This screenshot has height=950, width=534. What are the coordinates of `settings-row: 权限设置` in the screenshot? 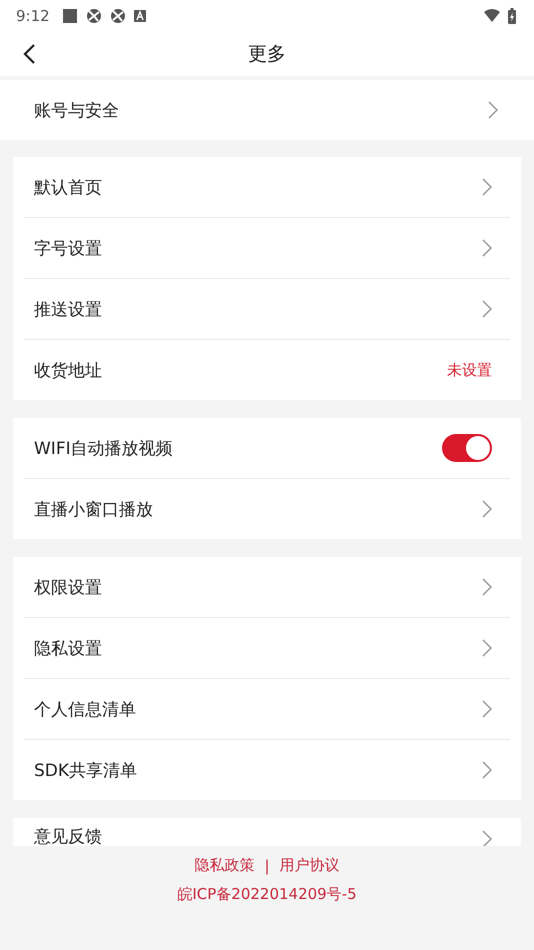 It's located at (267, 587).